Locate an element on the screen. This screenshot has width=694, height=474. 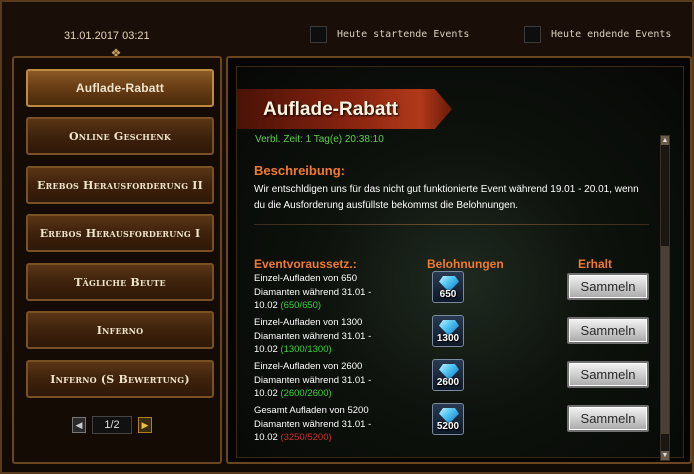
description-heading: Beschreibung: is located at coordinates (300, 170).